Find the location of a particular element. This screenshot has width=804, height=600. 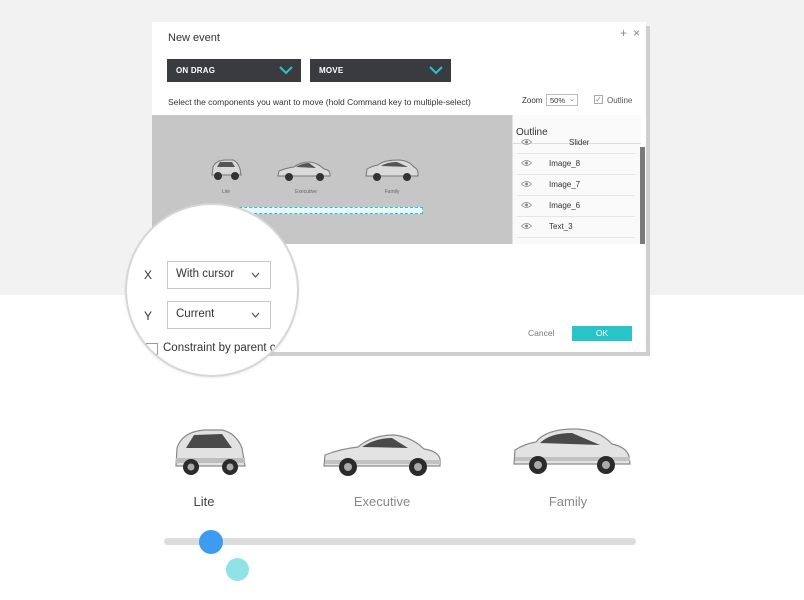

outline-item-name: Text_3 is located at coordinates (561, 226).